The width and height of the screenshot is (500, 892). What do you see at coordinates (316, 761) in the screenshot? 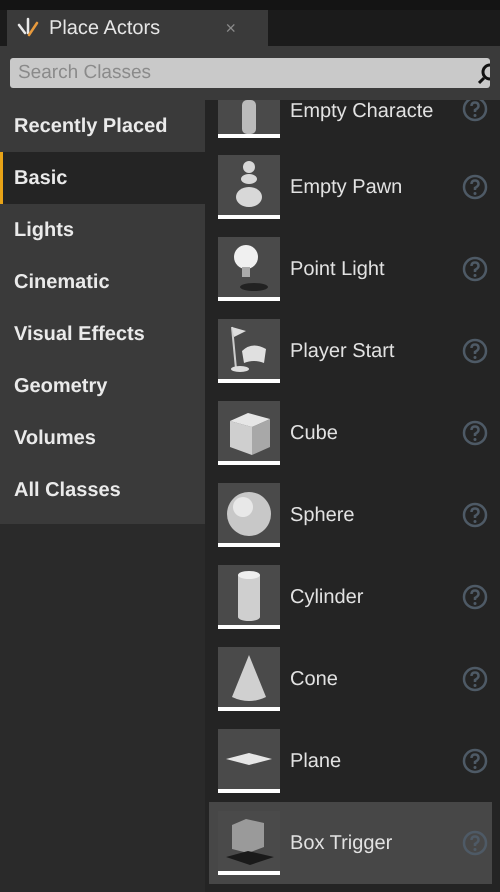
I see `actor-name: Plane` at bounding box center [316, 761].